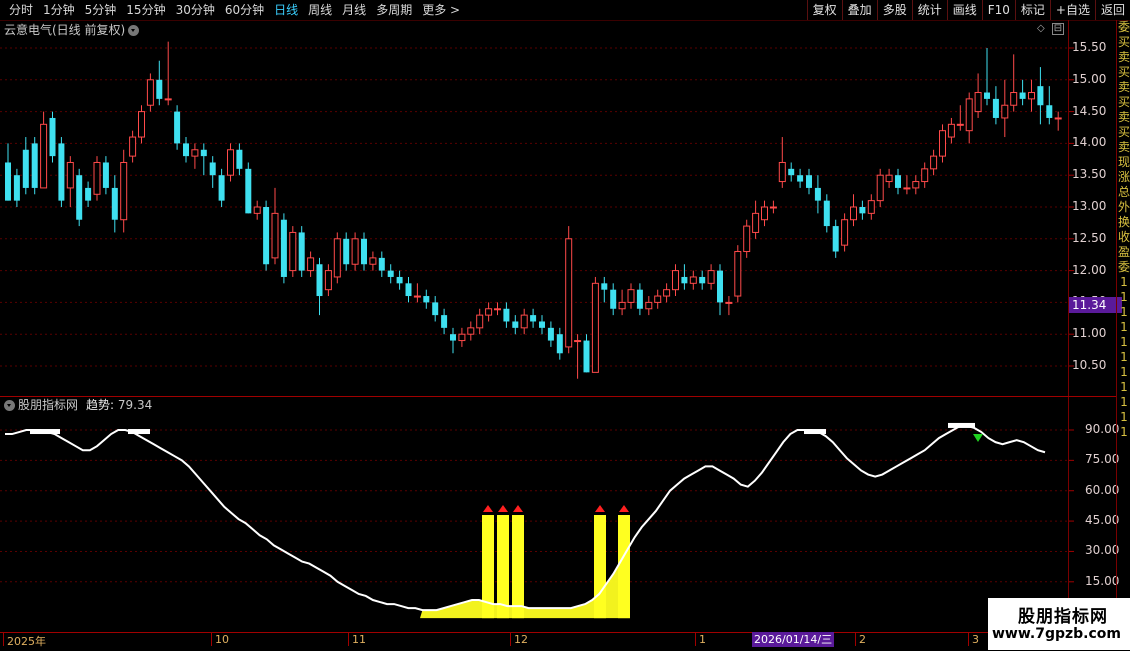  What do you see at coordinates (1123, 237) in the screenshot?
I see `strip-char: 收` at bounding box center [1123, 237].